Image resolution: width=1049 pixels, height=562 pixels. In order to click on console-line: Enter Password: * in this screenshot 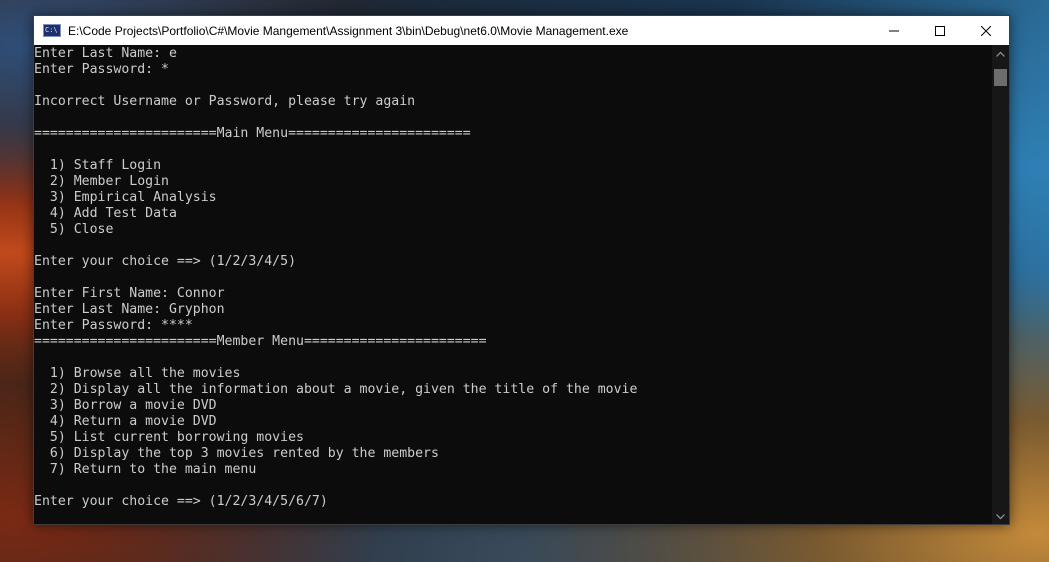, I will do `click(101, 69)`.